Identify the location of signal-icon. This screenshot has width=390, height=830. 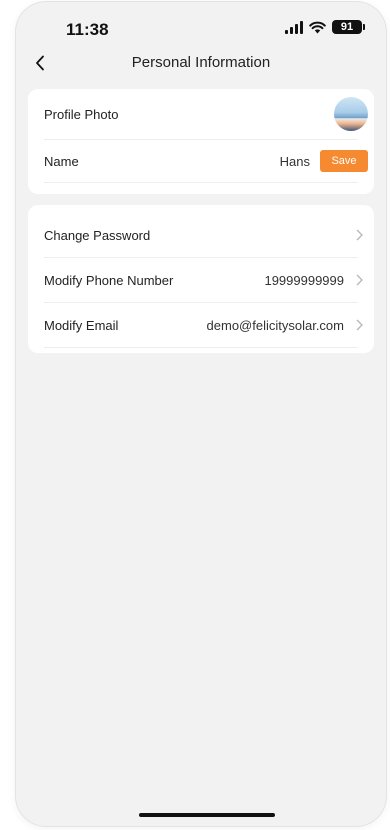
(294, 27).